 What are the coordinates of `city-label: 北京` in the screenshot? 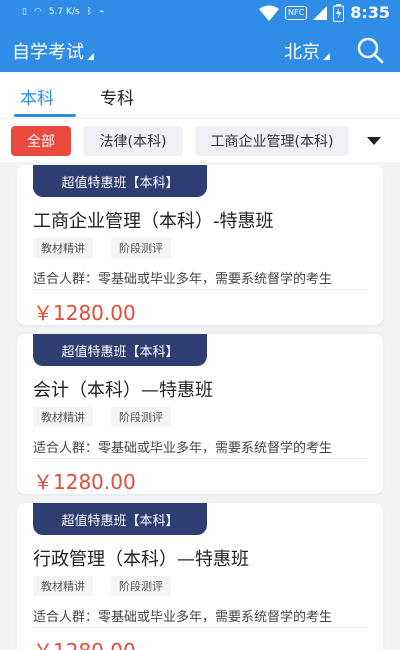 It's located at (302, 52).